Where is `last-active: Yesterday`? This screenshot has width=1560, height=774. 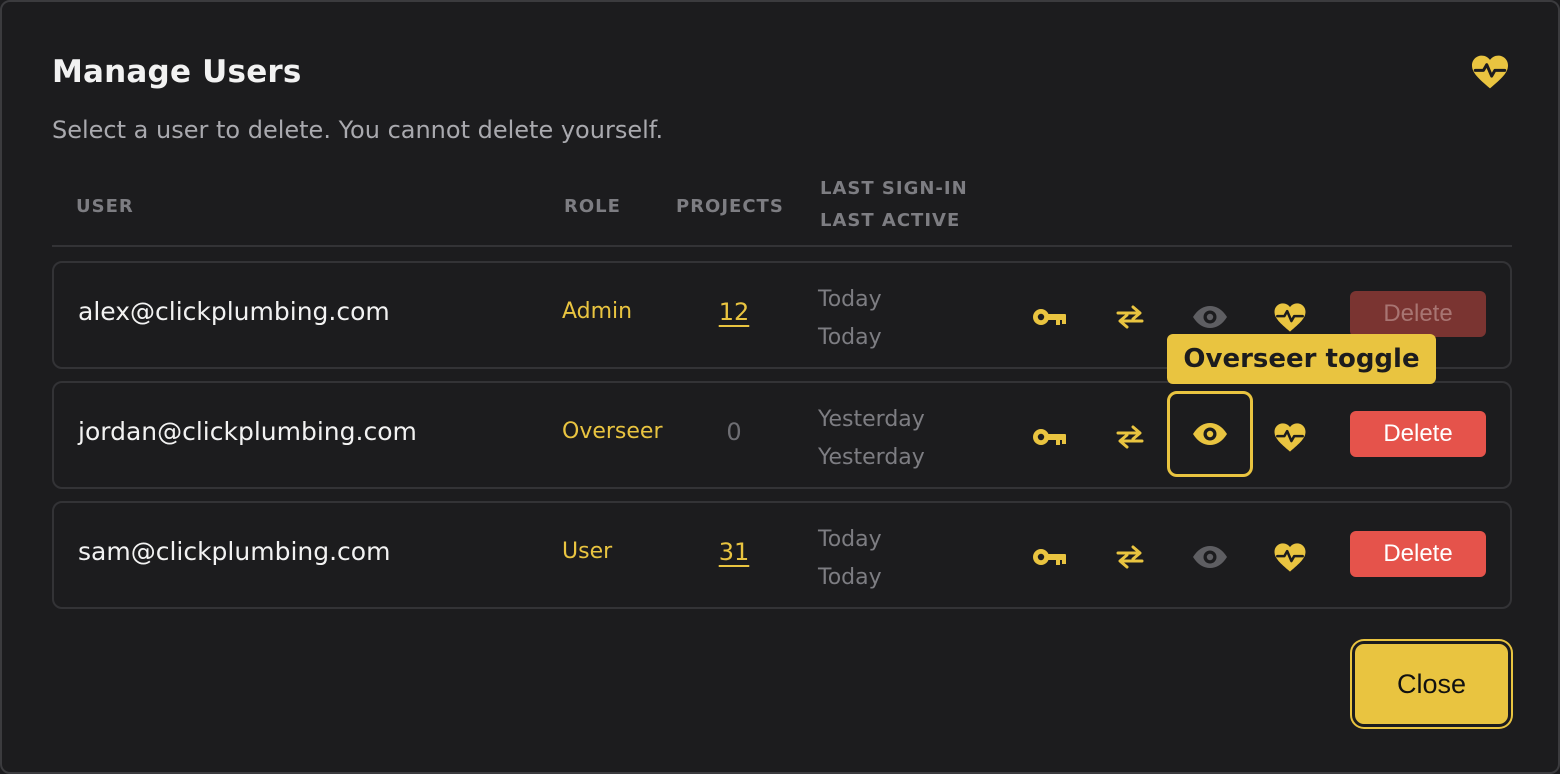 last-active: Yesterday is located at coordinates (871, 457).